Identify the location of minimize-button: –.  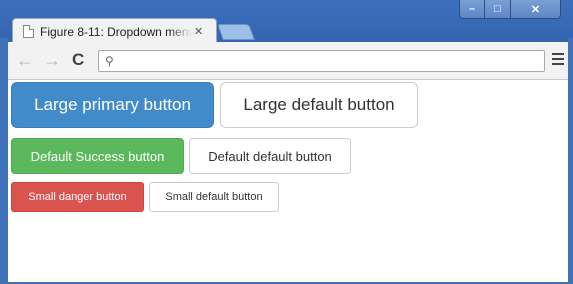
(472, 9).